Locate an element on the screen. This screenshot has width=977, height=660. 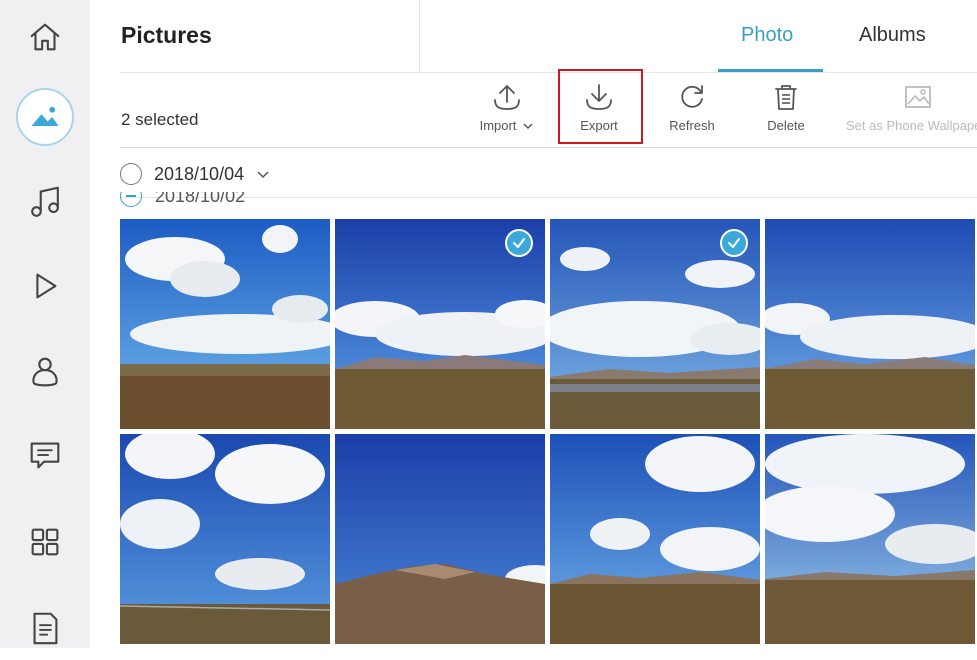
import-button: Import is located at coordinates (507, 112).